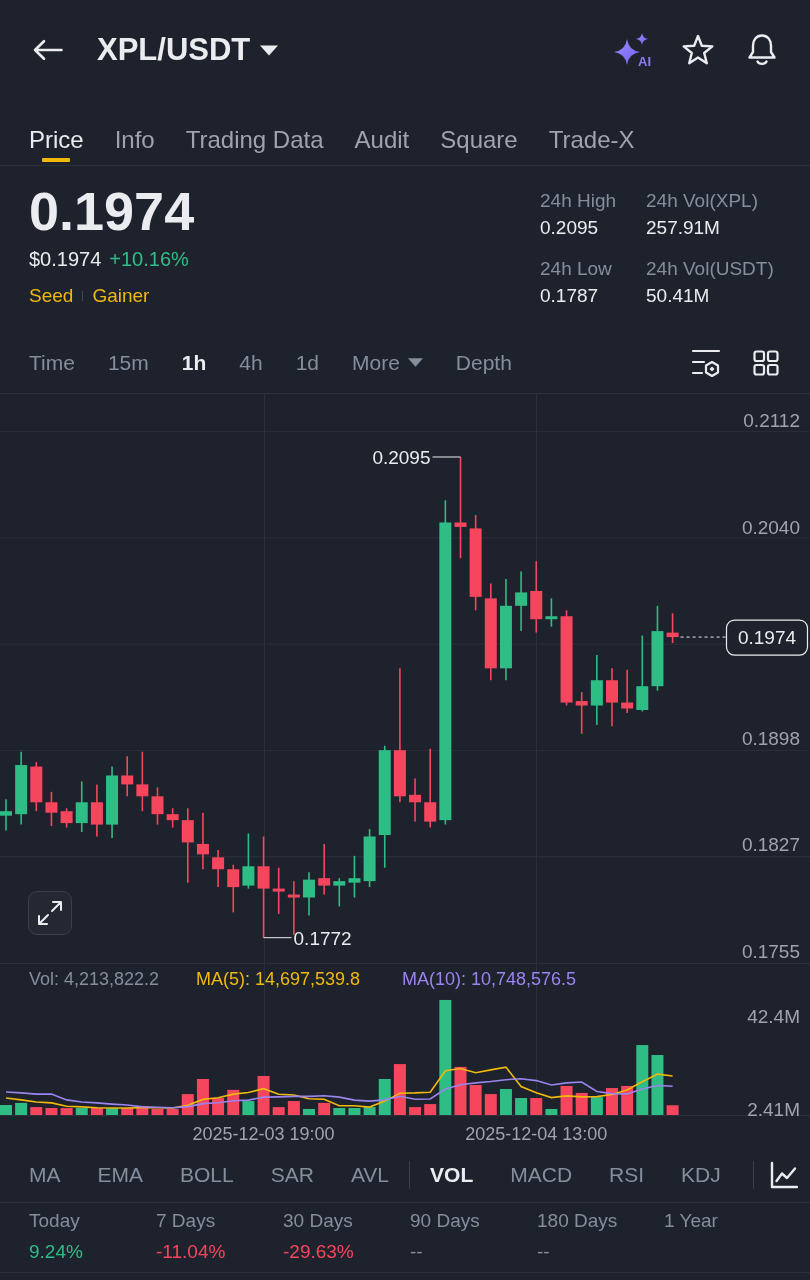 Image resolution: width=810 pixels, height=1280 pixels. What do you see at coordinates (51, 296) in the screenshot?
I see `token-tag: Seed` at bounding box center [51, 296].